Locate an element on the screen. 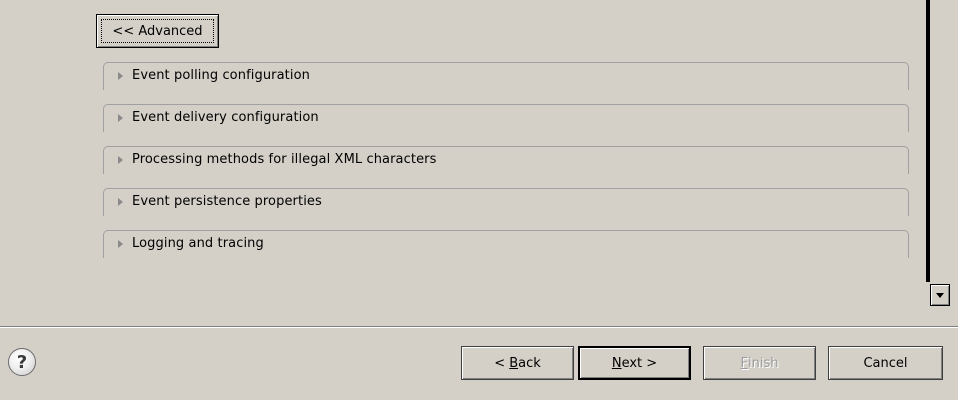 The image size is (958, 400). section-label: Logging and tracing is located at coordinates (198, 243).